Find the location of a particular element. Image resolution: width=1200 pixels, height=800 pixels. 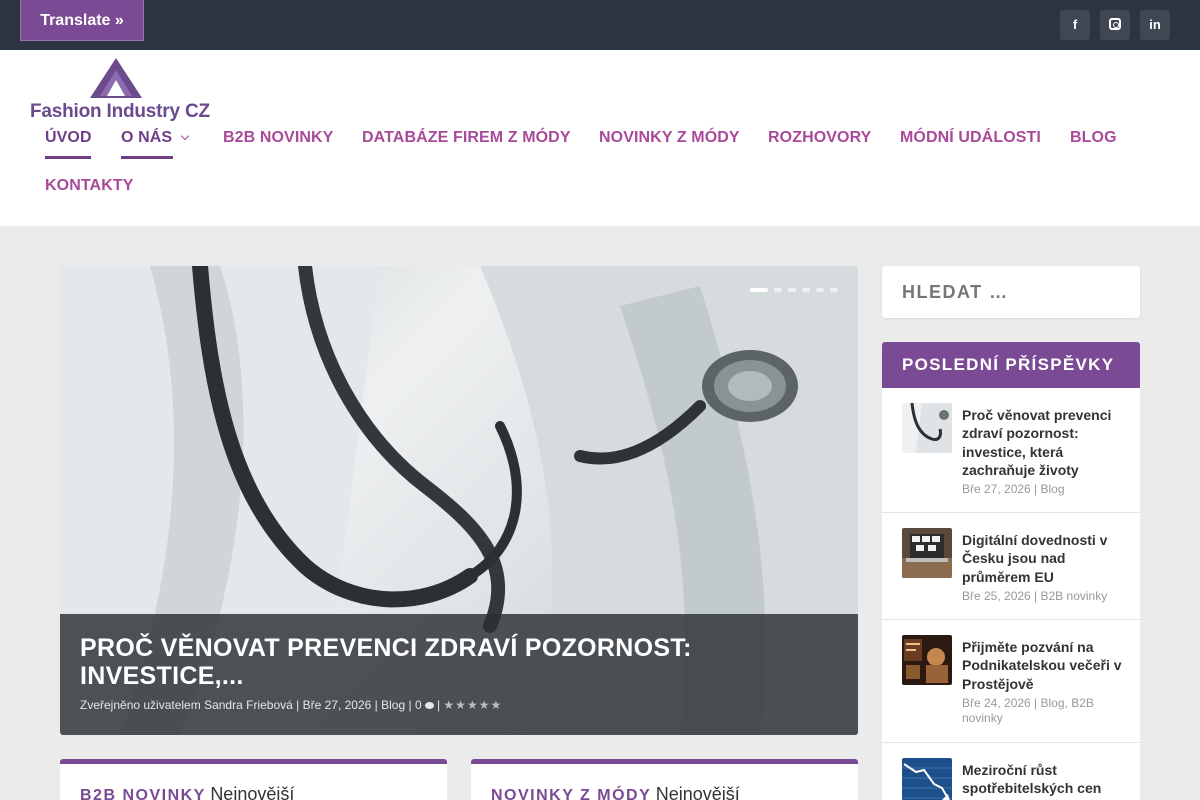

event-thumbnail-icon is located at coordinates (927, 660).